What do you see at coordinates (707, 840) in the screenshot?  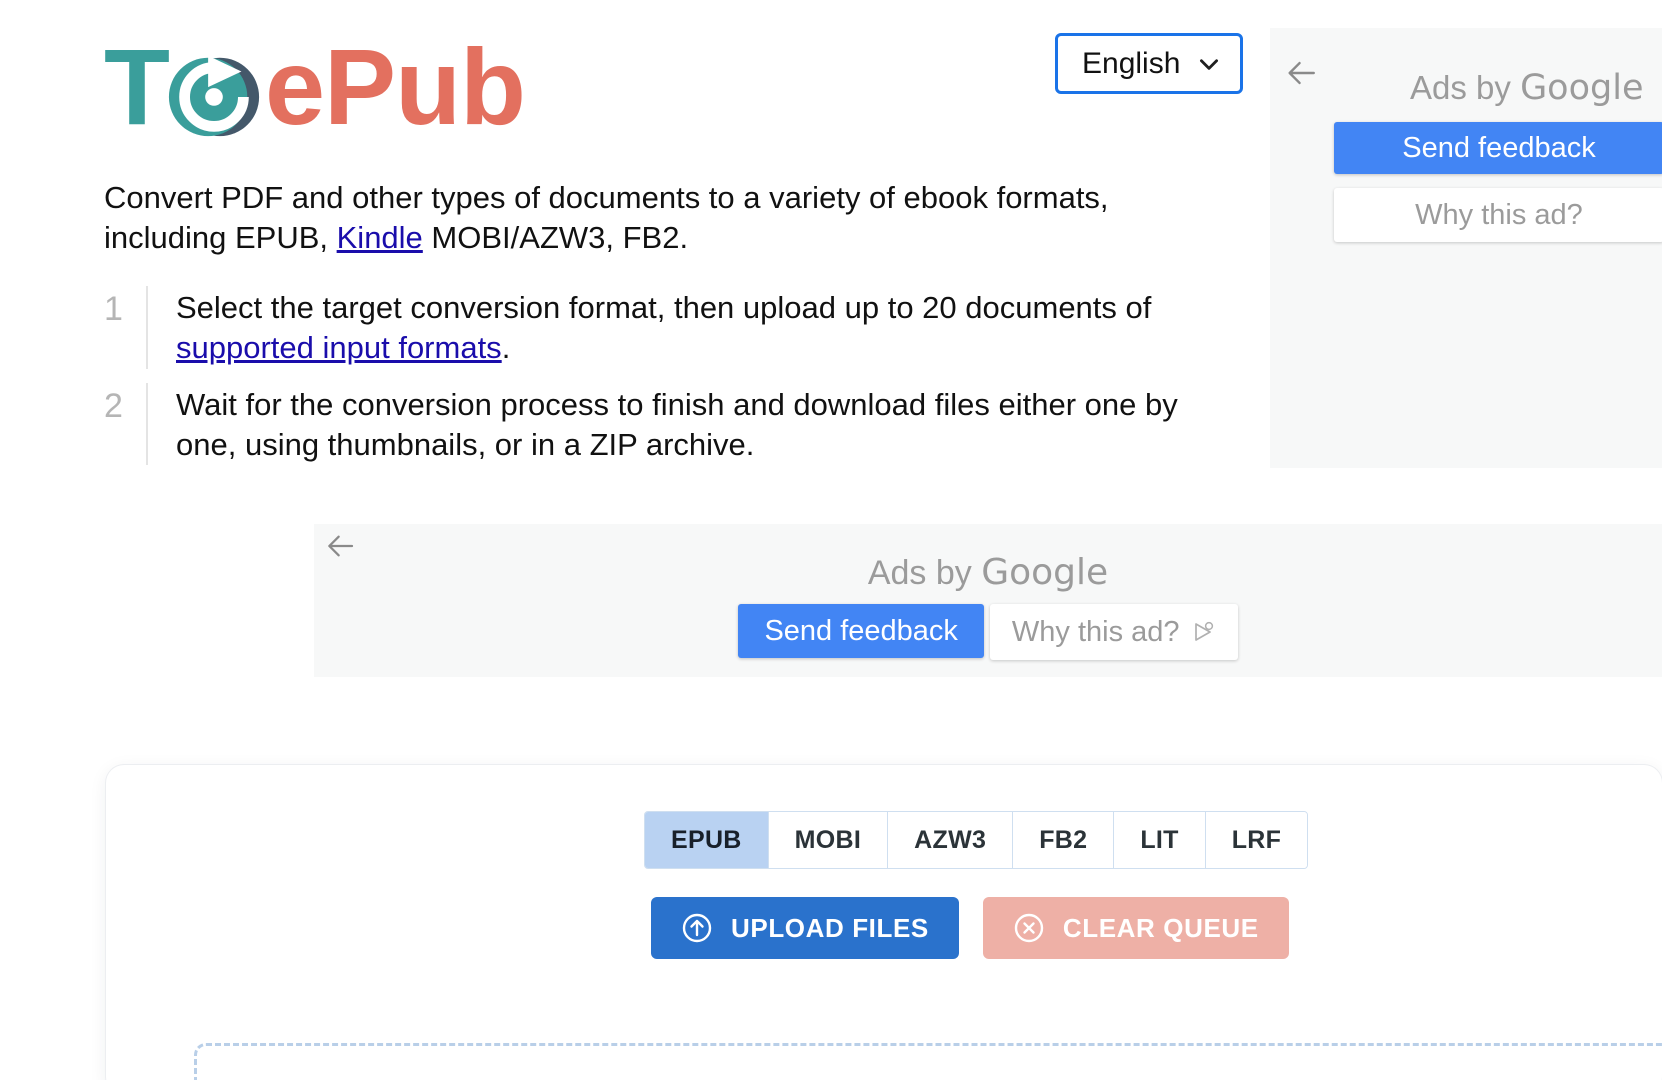 I see `format-tab-epub: EPUB` at bounding box center [707, 840].